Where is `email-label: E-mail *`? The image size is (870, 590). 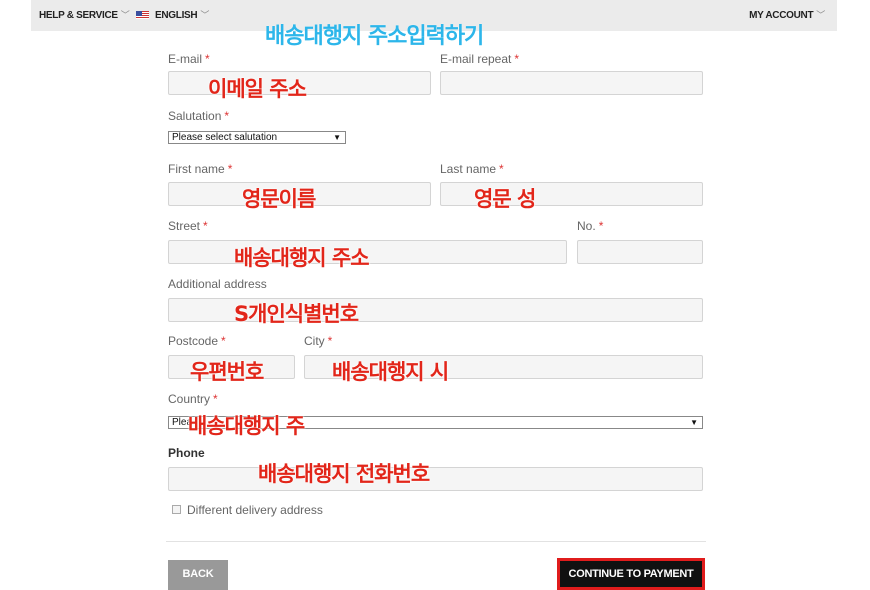
email-label: E-mail * is located at coordinates (189, 59).